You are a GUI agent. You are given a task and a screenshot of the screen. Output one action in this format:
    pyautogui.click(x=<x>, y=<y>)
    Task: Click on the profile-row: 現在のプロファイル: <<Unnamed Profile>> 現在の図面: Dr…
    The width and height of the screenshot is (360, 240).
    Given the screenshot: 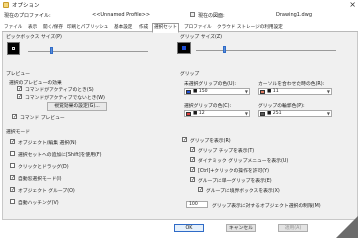 What is the action you would take?
    pyautogui.click(x=180, y=16)
    